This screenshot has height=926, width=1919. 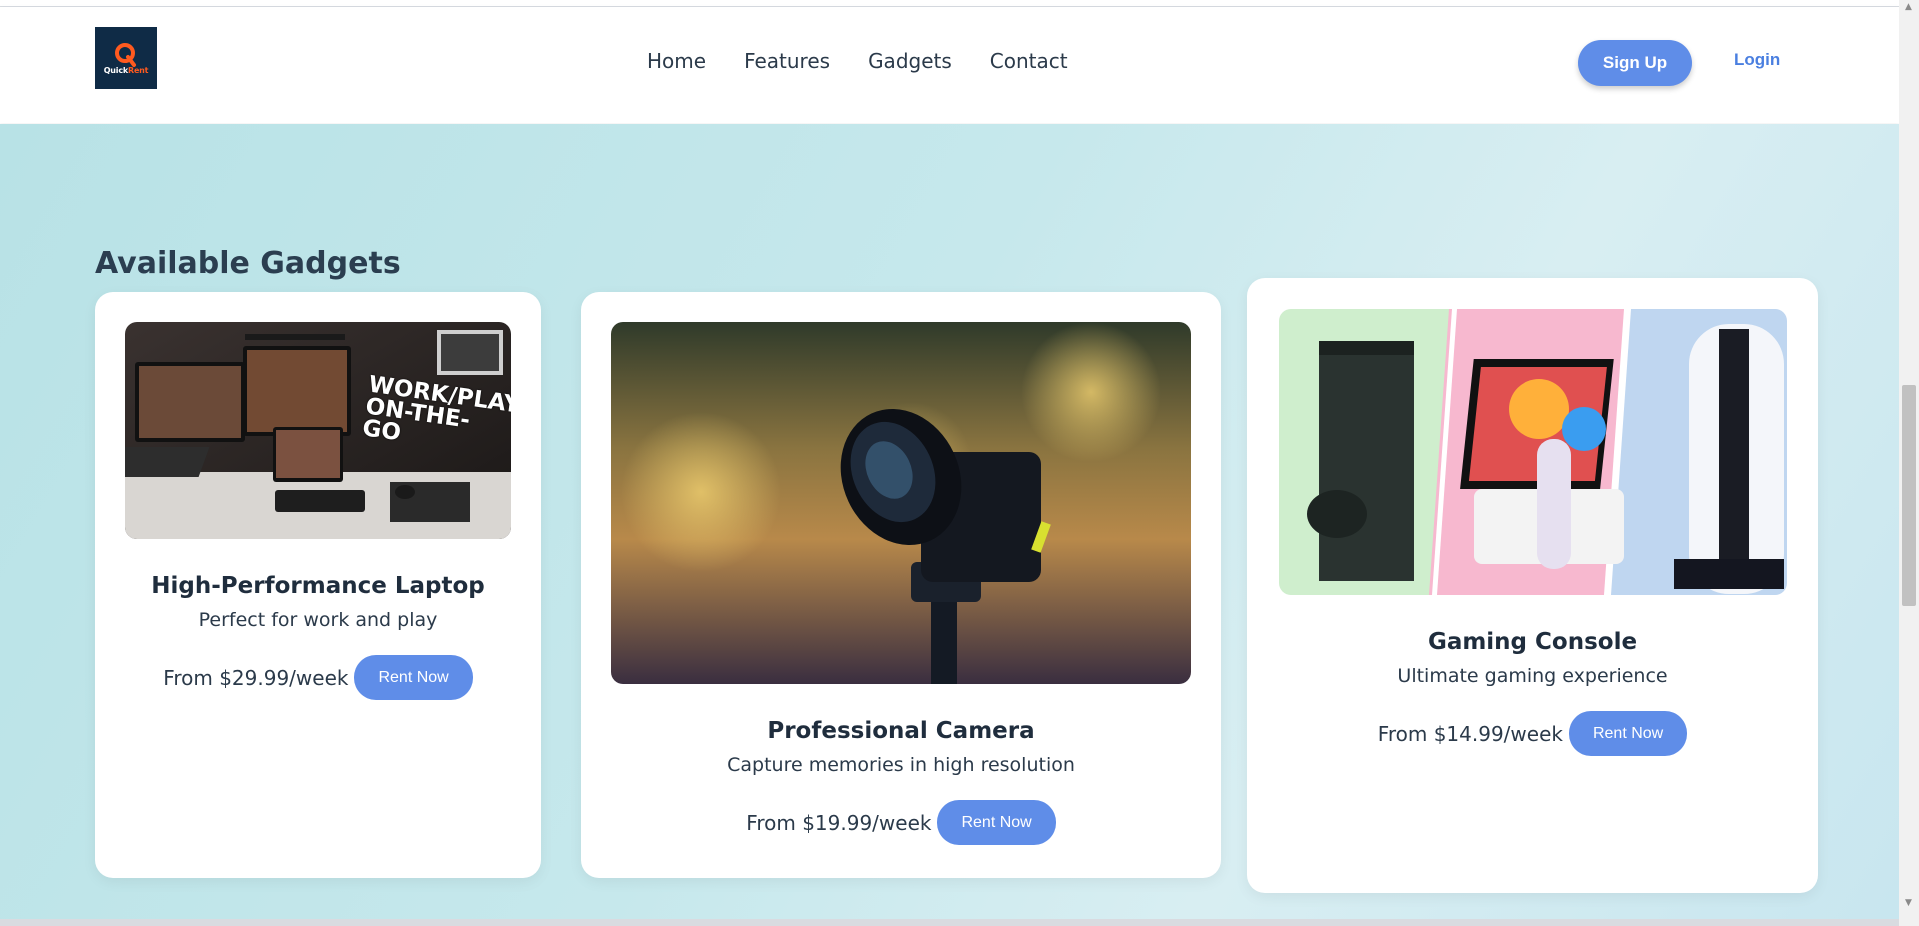 I want to click on card-description: Capture memories in high resolution, so click(x=901, y=765).